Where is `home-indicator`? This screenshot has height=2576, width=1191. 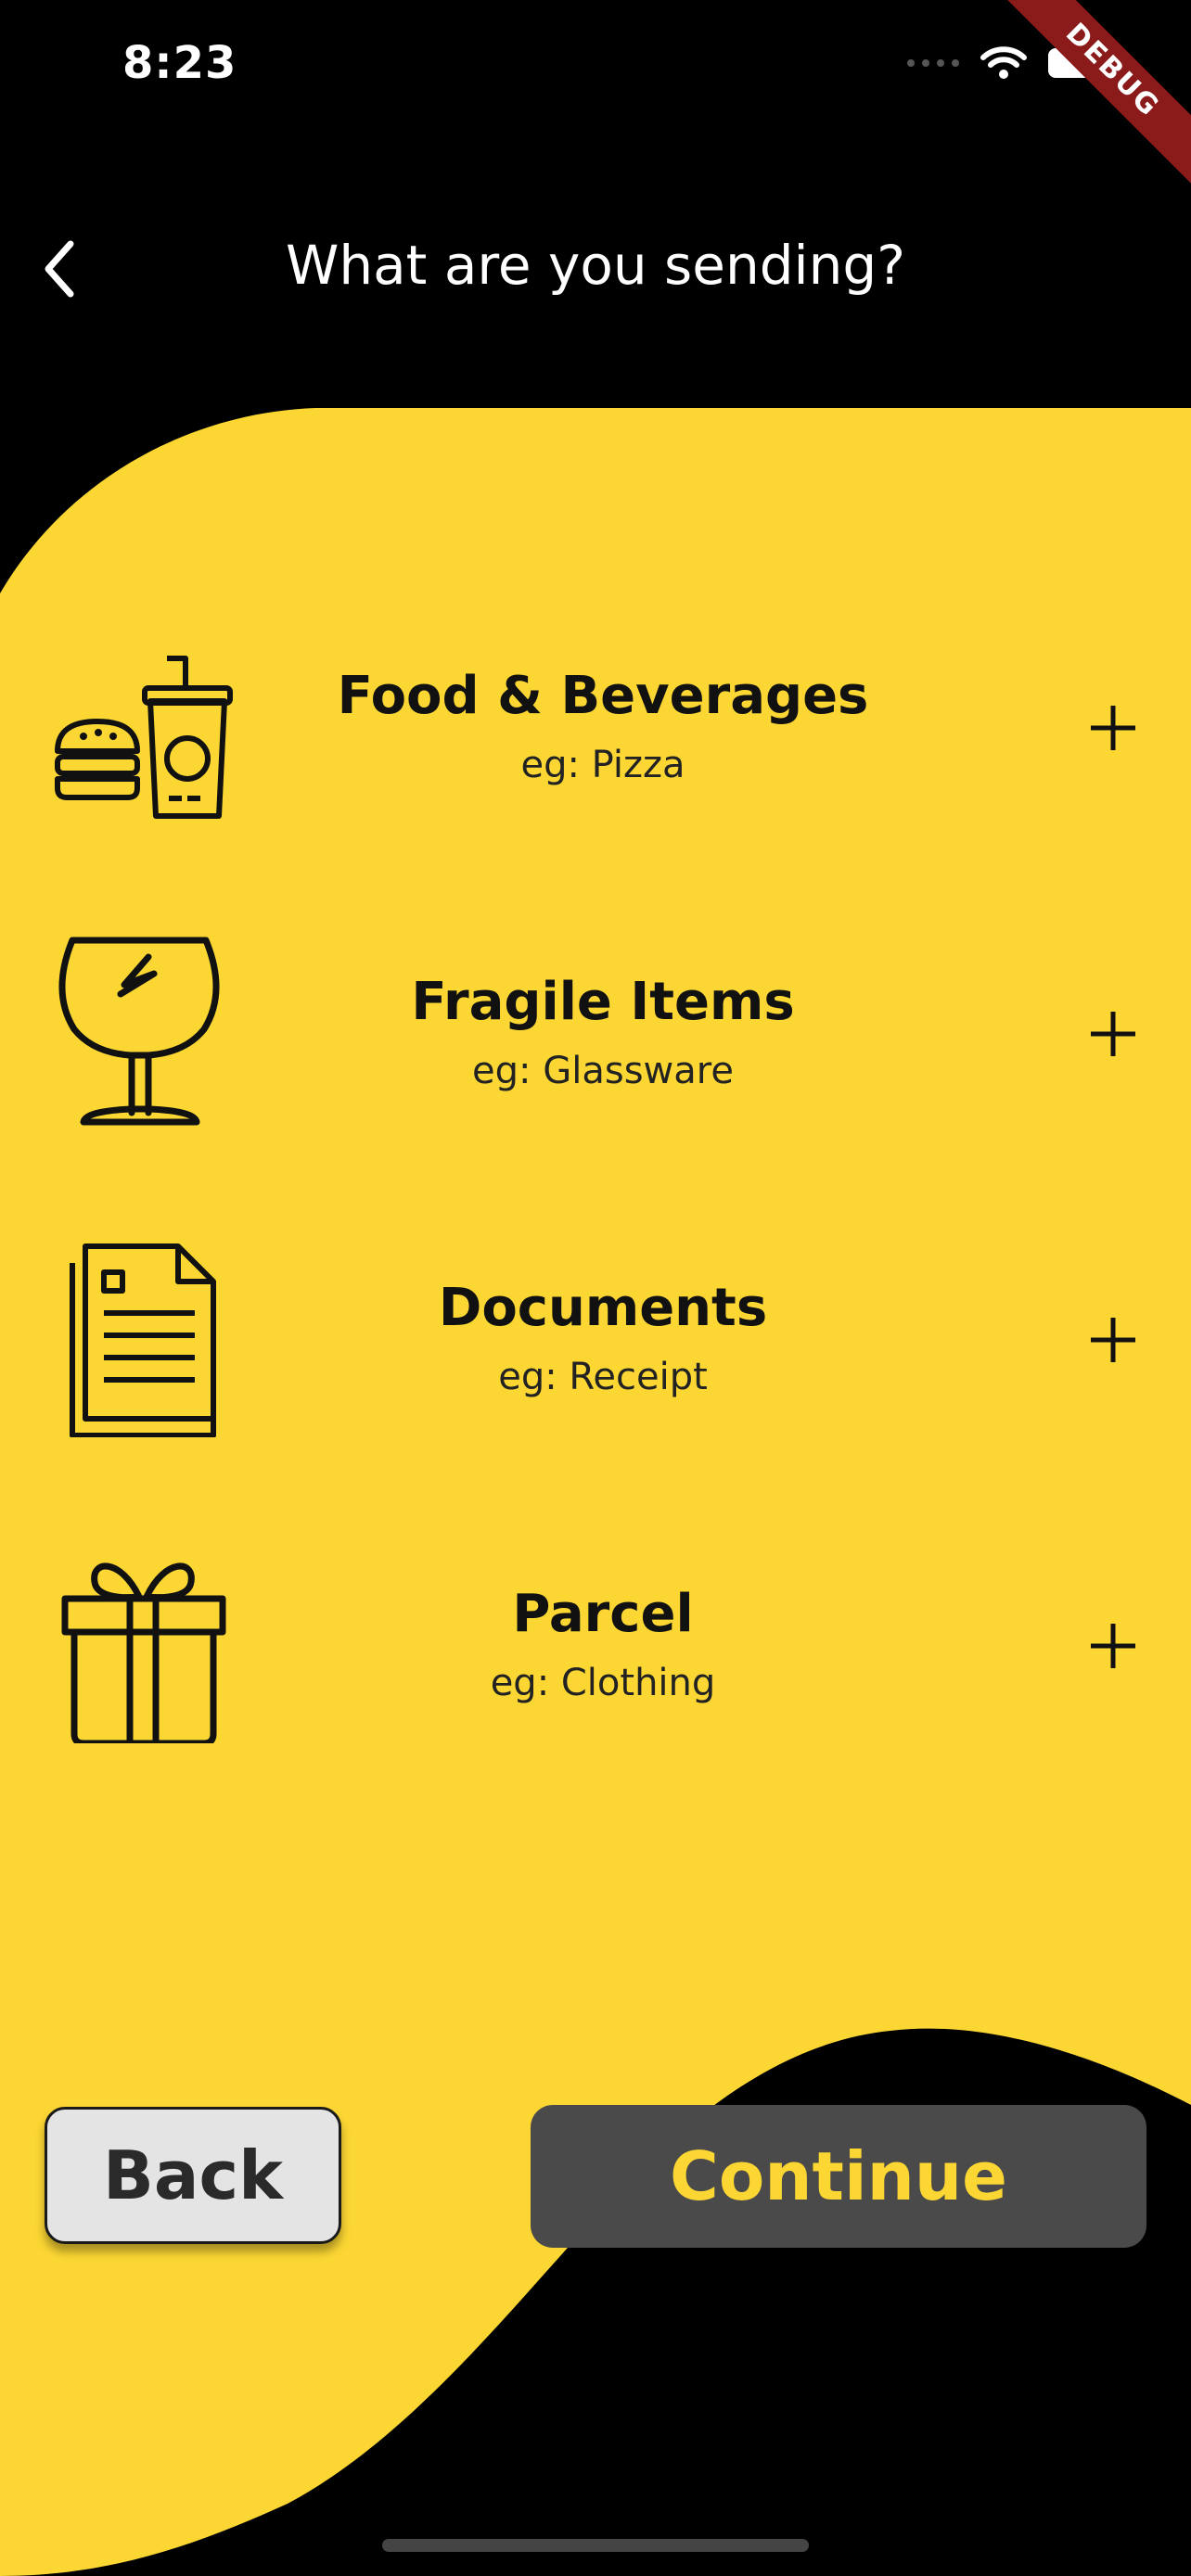 home-indicator is located at coordinates (595, 2545).